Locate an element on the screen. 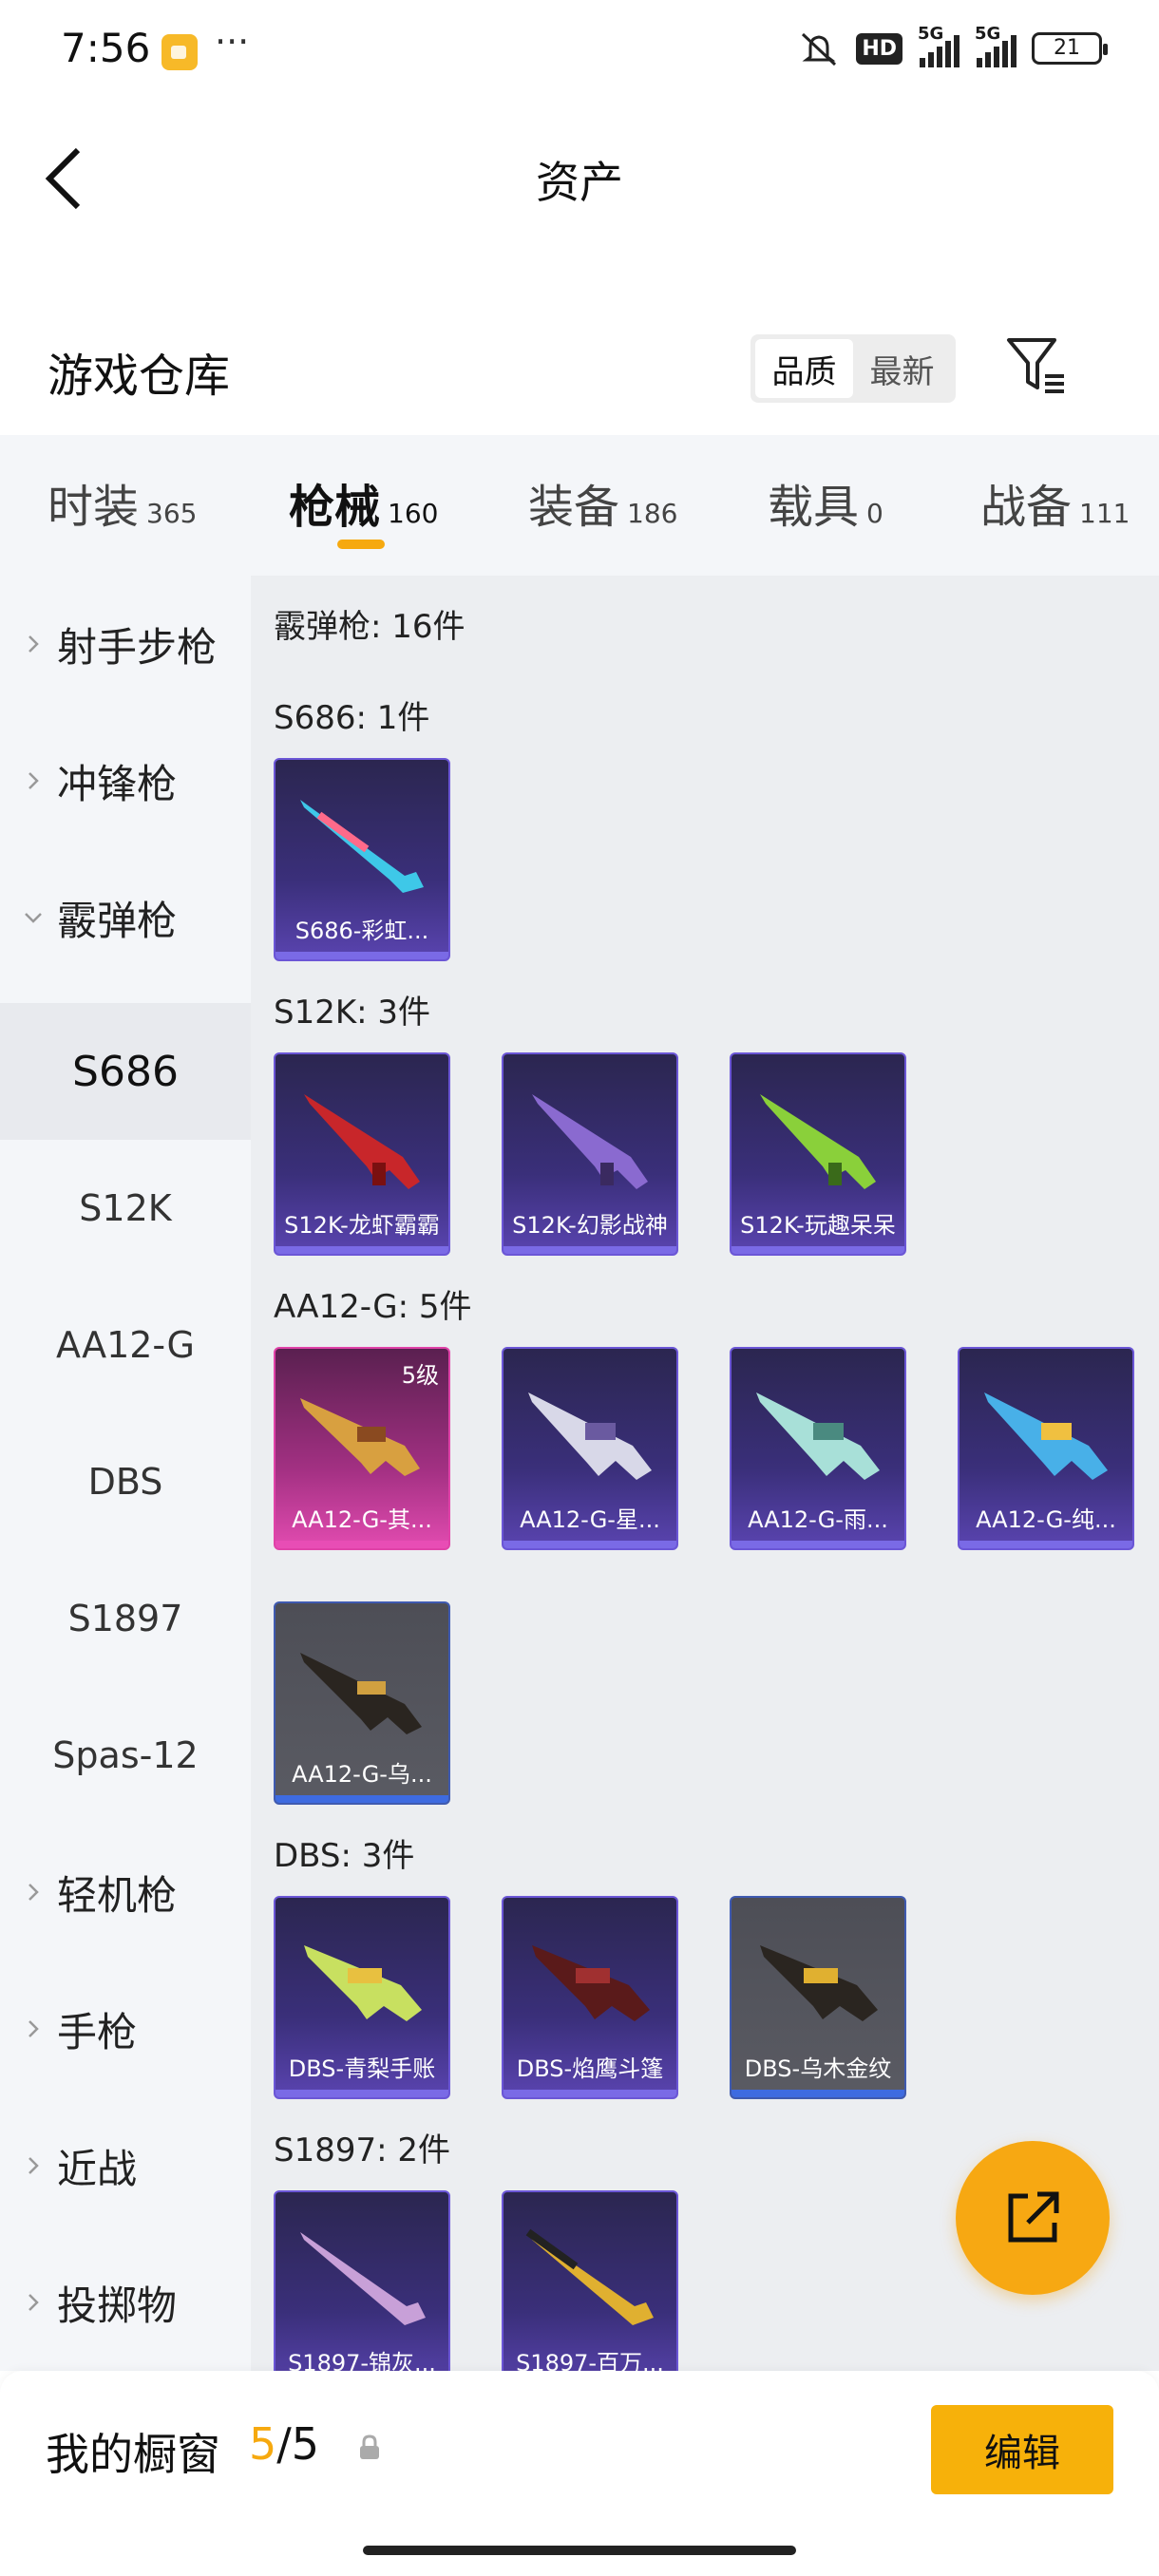 The width and height of the screenshot is (1159, 2576). sidebar-subitem-label: AA12-G is located at coordinates (125, 1345).